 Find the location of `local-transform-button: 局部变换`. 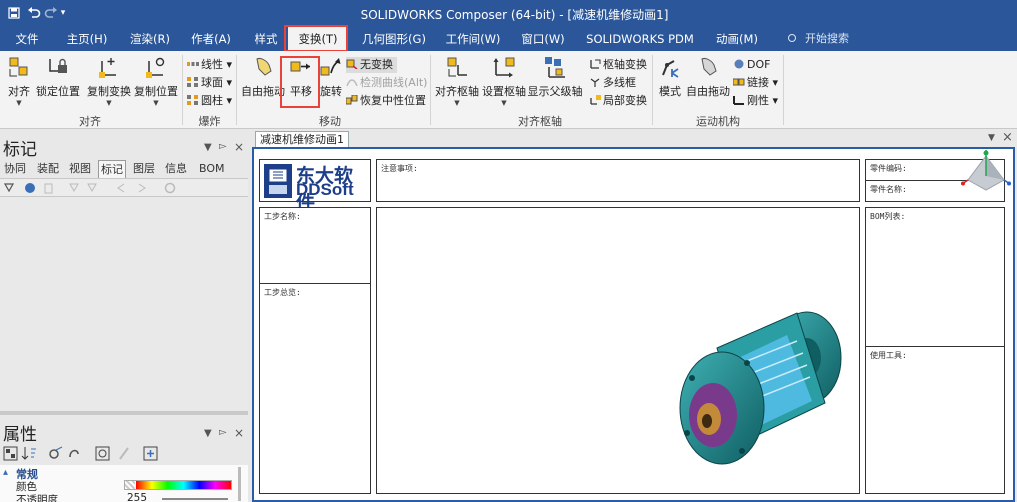

local-transform-button: 局部变换 is located at coordinates (618, 101).